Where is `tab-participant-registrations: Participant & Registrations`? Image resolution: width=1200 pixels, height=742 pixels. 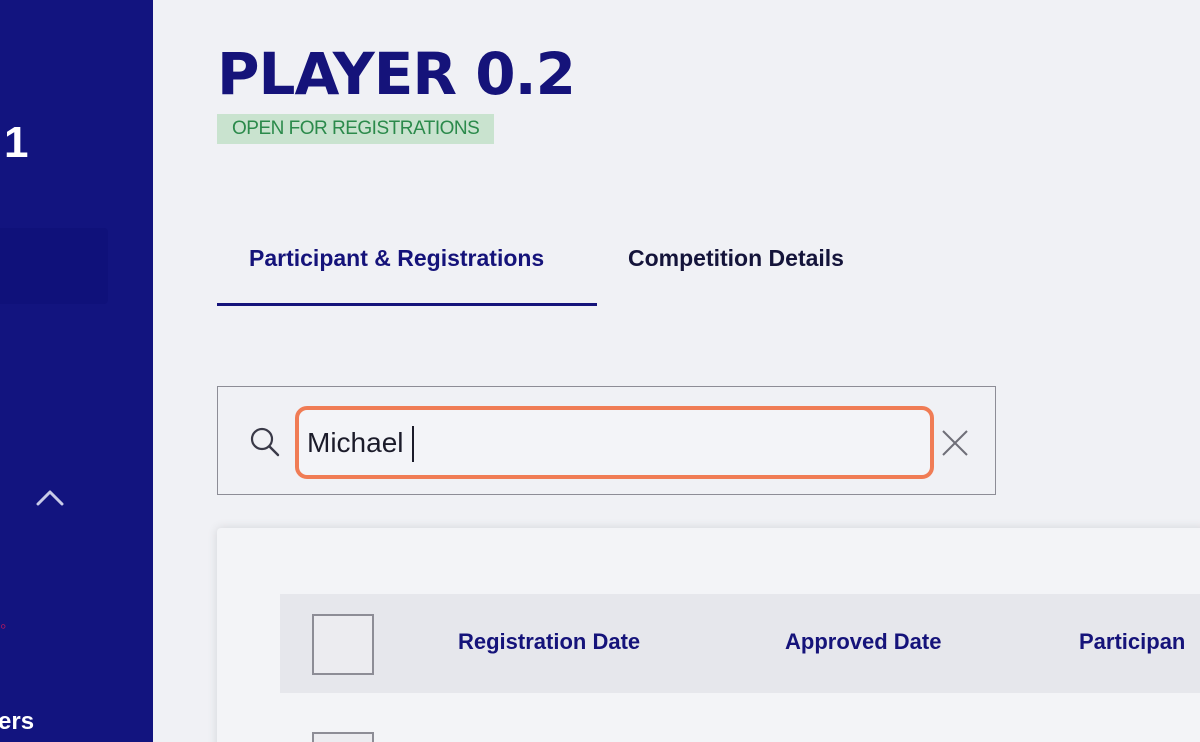
tab-participant-registrations: Participant & Registrations is located at coordinates (396, 258).